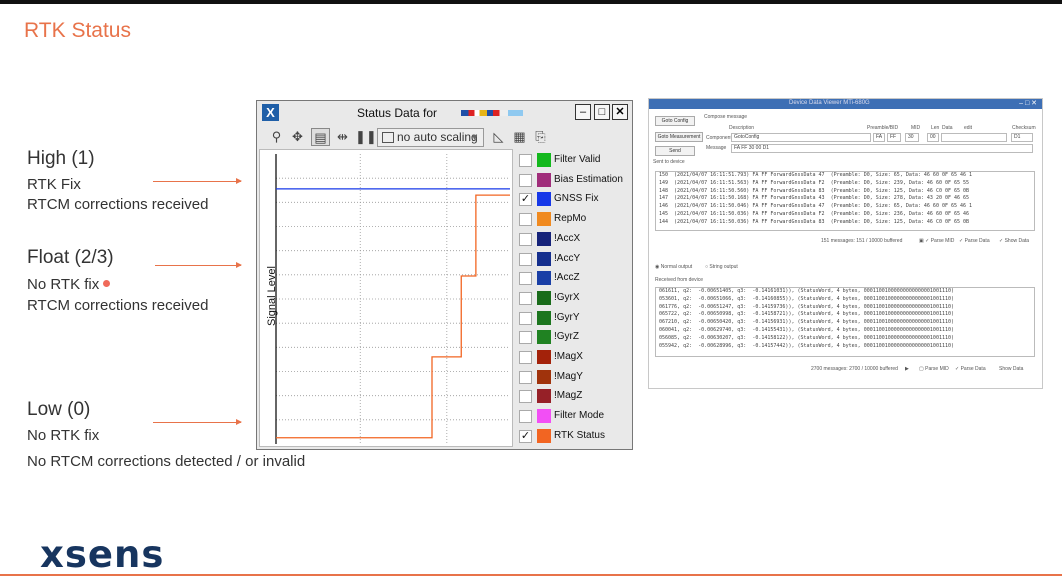 The width and height of the screenshot is (1062, 576). Describe the element at coordinates (907, 369) in the screenshot. I see `recv-play-icon: ▶` at that location.